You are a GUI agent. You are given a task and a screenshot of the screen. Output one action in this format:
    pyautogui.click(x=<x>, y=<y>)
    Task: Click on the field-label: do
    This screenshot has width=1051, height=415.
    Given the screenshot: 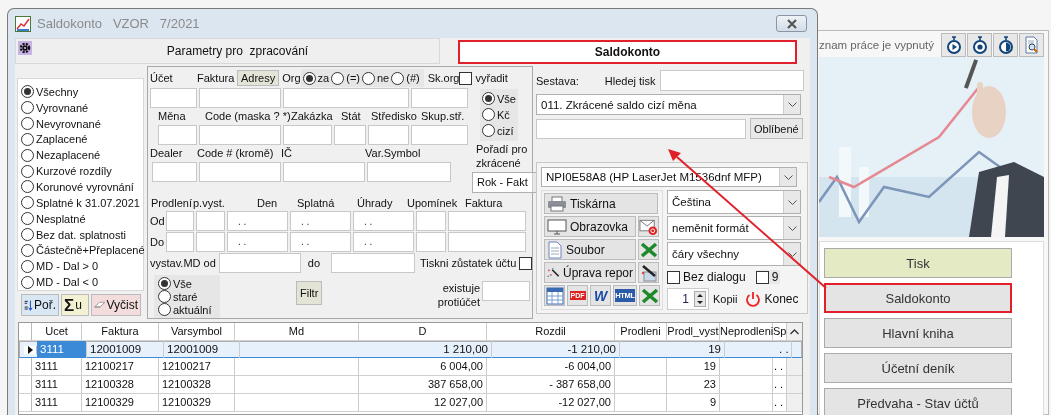 What is the action you would take?
    pyautogui.click(x=314, y=263)
    